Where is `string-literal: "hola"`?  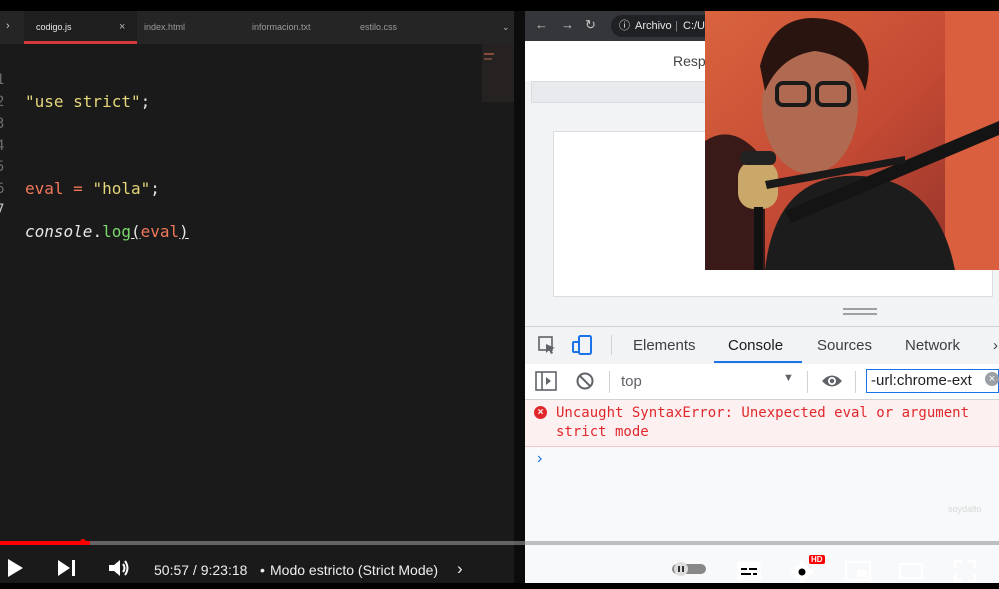 string-literal: "hola" is located at coordinates (121, 188).